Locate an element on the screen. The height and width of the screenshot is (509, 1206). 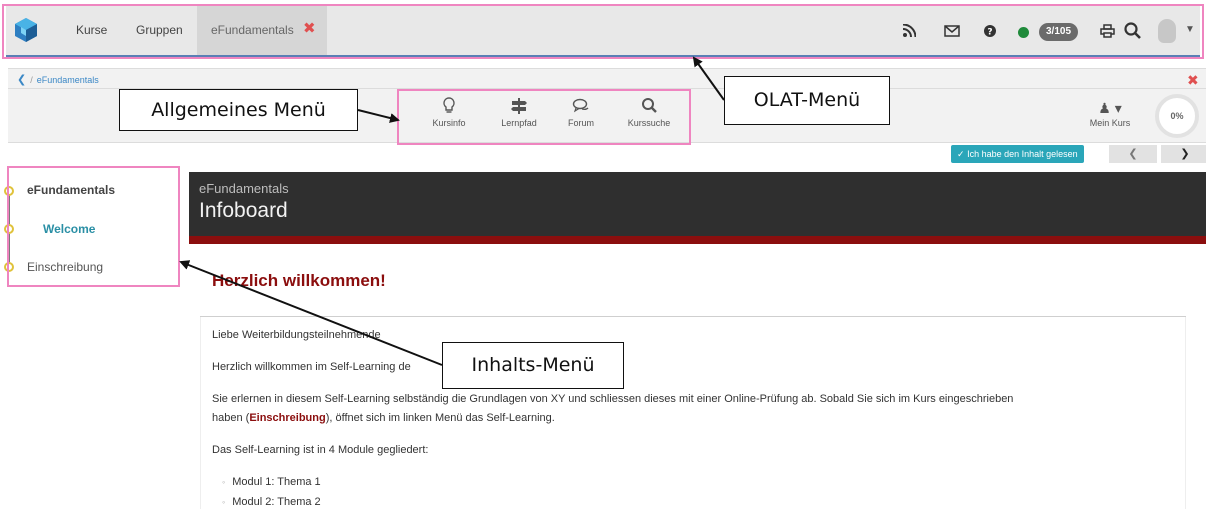
arrow-content-menu is located at coordinates (311, 313).